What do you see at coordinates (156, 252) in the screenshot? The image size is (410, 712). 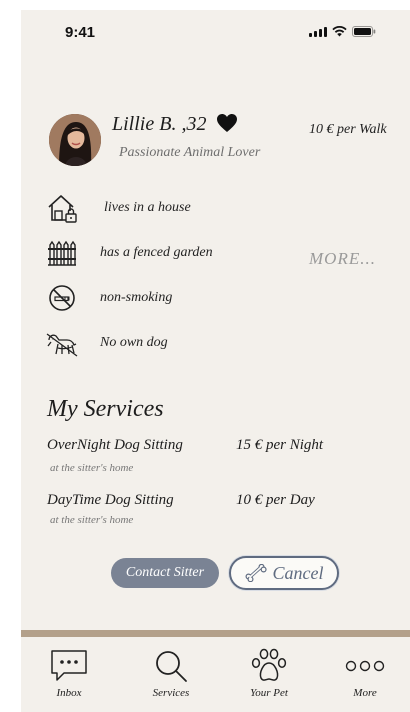 I see `feature-label: has a fenced garden` at bounding box center [156, 252].